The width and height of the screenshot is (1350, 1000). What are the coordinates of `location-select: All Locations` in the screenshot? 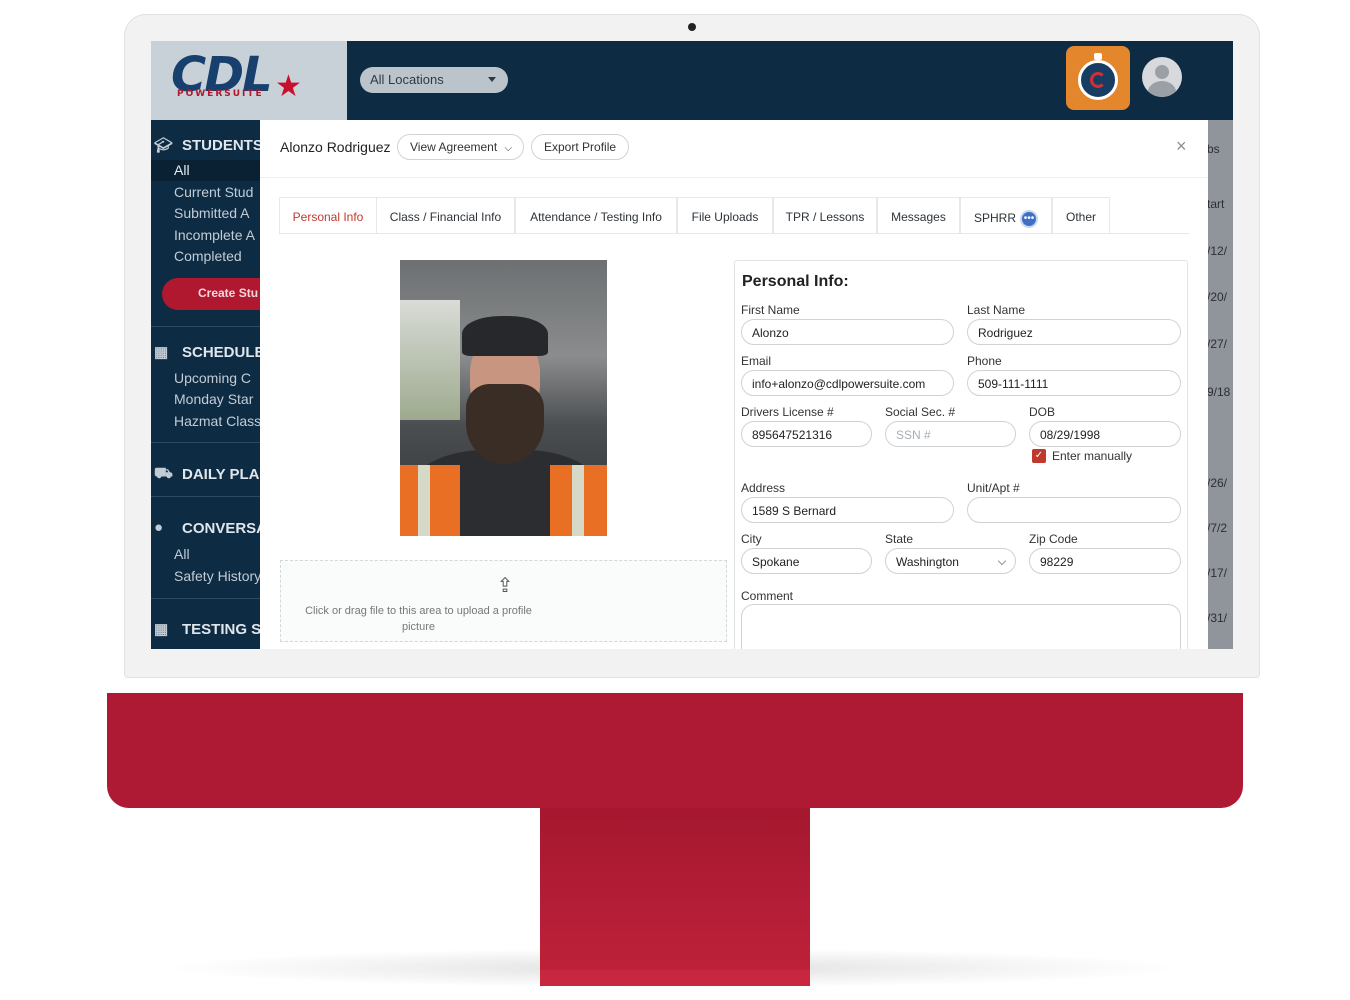 It's located at (434, 80).